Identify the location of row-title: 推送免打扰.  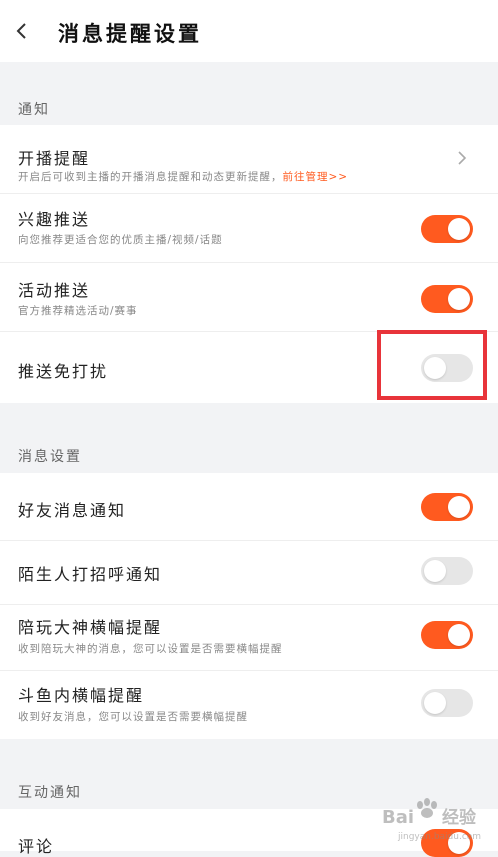
(63, 371).